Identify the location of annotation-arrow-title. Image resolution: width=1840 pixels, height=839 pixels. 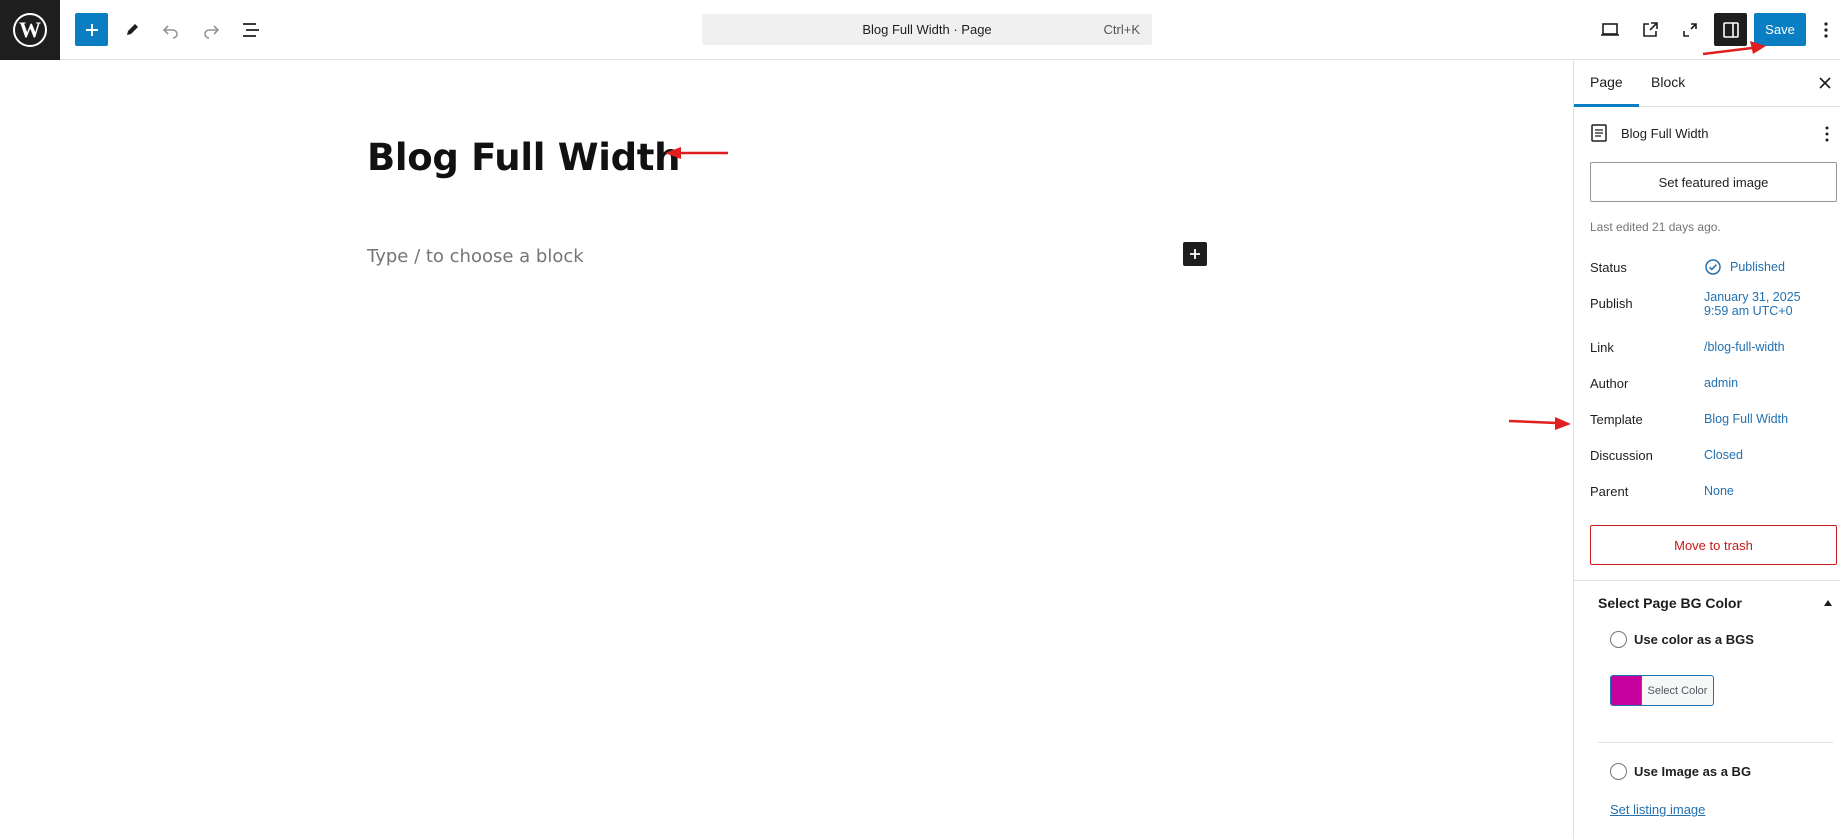
(696, 153).